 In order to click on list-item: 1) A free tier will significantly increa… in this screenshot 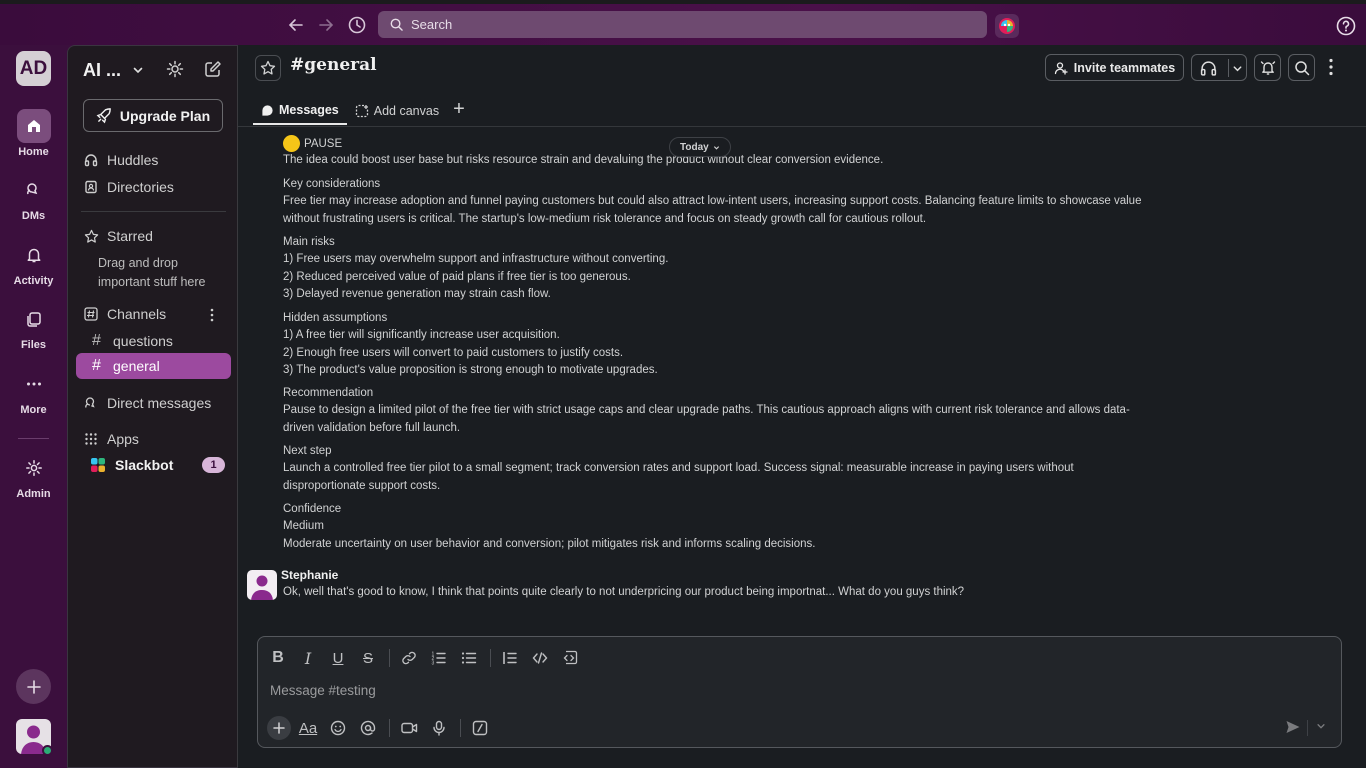, I will do `click(421, 335)`.